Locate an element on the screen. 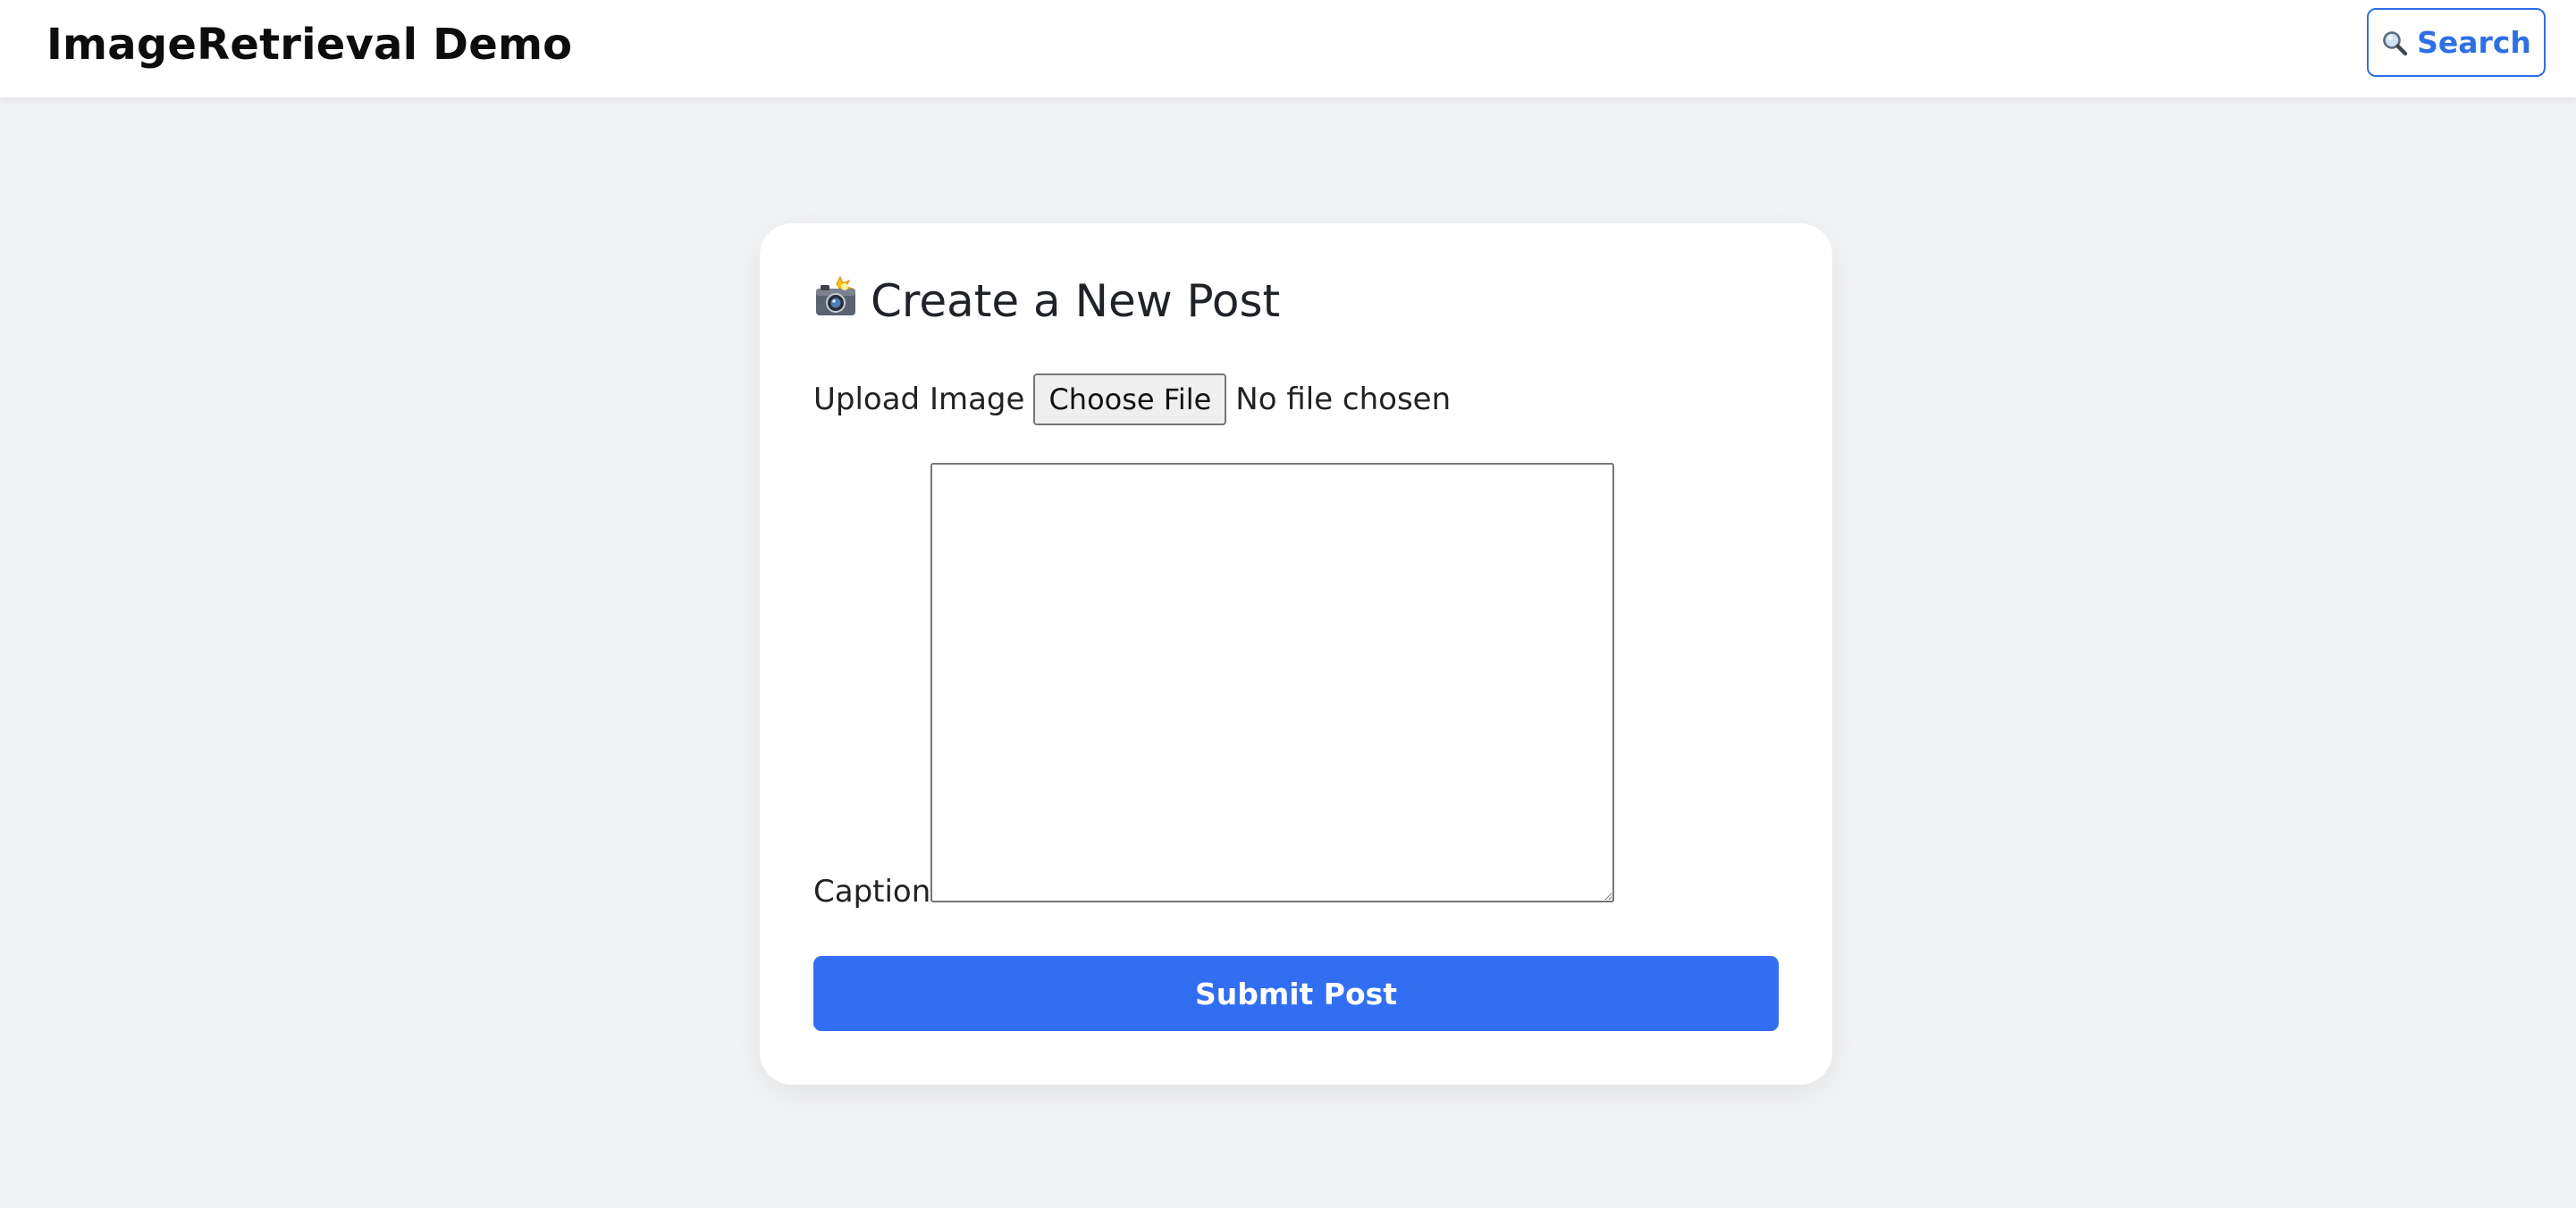  app-title: ImageRetrieval Demo is located at coordinates (310, 45).